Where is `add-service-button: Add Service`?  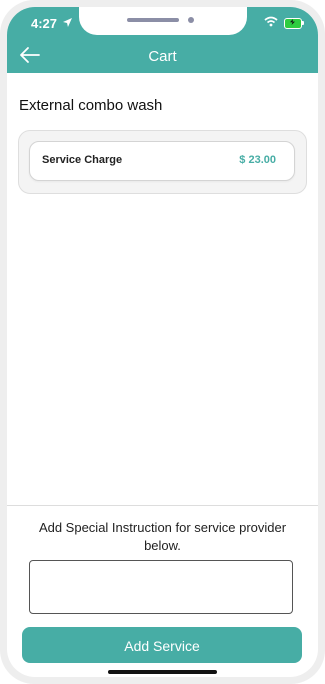 add-service-button: Add Service is located at coordinates (162, 645).